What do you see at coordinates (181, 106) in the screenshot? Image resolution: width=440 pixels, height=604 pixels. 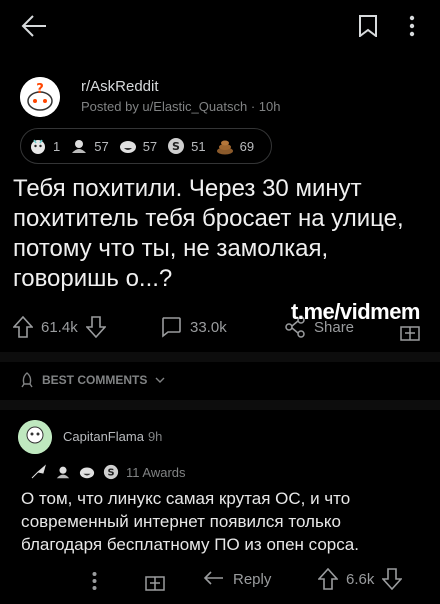 I see `post-meta: Posted by u/Elastic_Quatsch · 10h` at bounding box center [181, 106].